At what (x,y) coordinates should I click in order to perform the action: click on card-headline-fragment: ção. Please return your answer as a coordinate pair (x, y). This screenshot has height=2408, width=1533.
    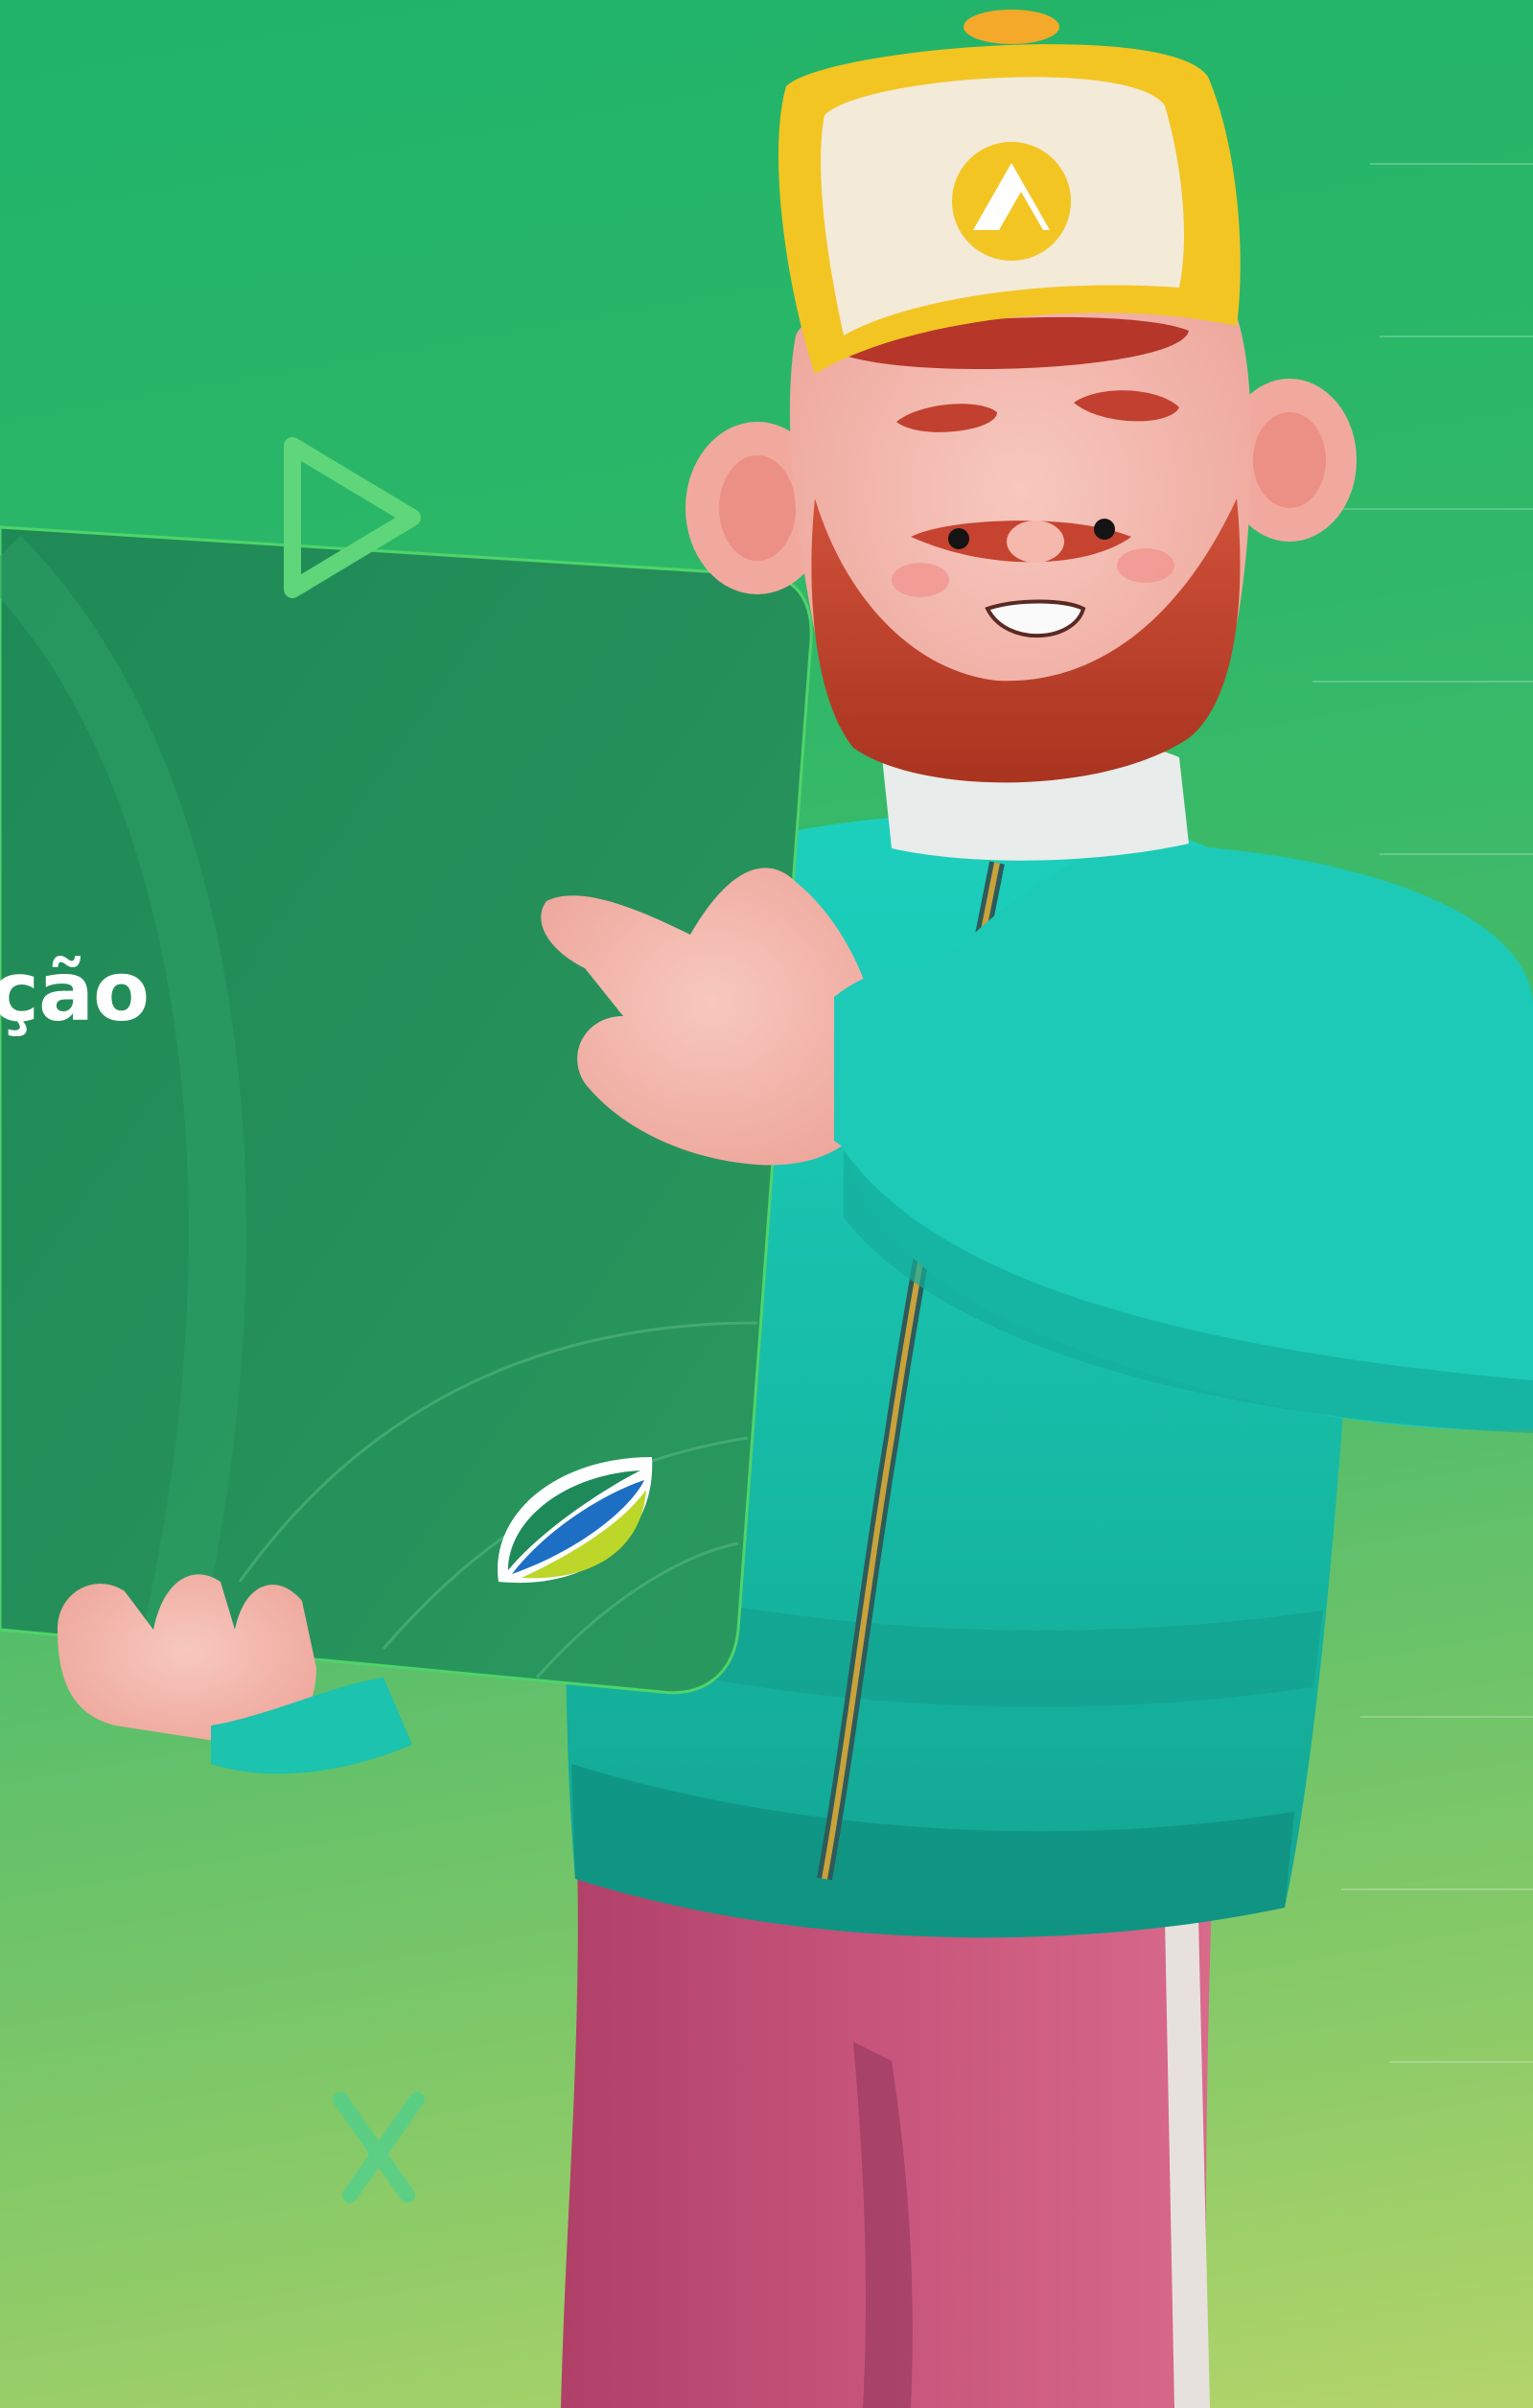
    Looking at the image, I should click on (75, 992).